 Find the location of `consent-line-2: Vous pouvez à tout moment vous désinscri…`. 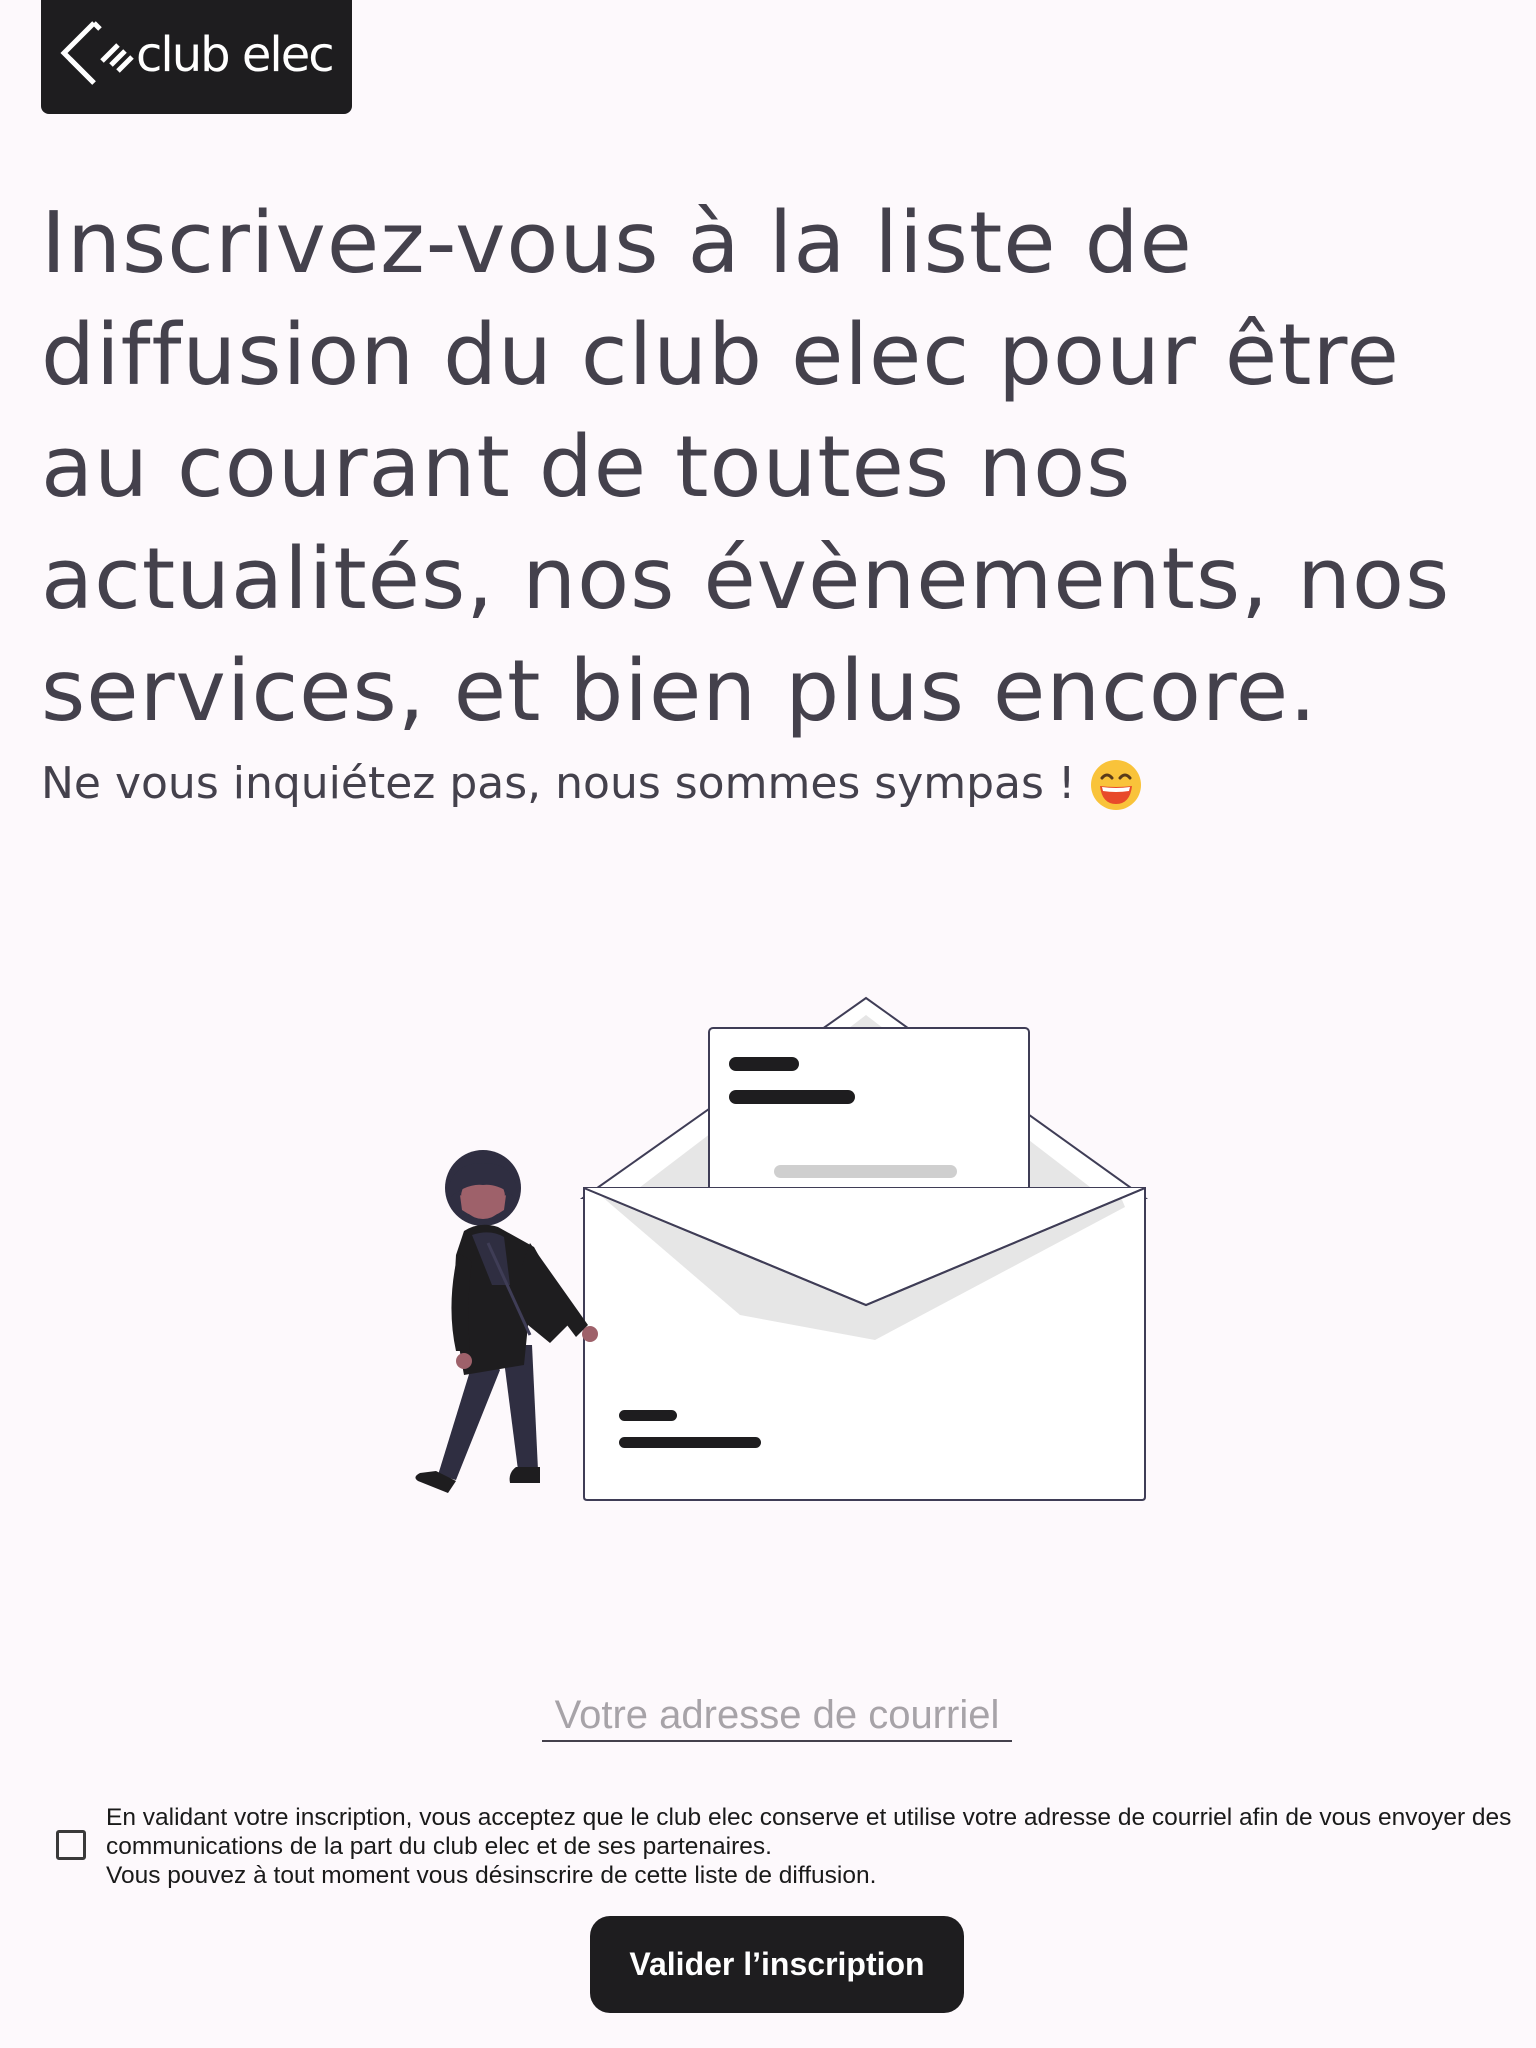

consent-line-2: Vous pouvez à tout moment vous désinscri… is located at coordinates (491, 1875).